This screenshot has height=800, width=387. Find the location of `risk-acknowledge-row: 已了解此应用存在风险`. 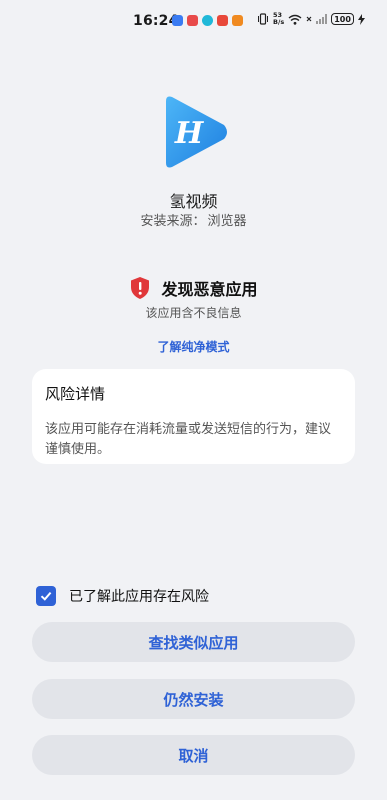

risk-acknowledge-row: 已了解此应用存在风险 is located at coordinates (122, 596).